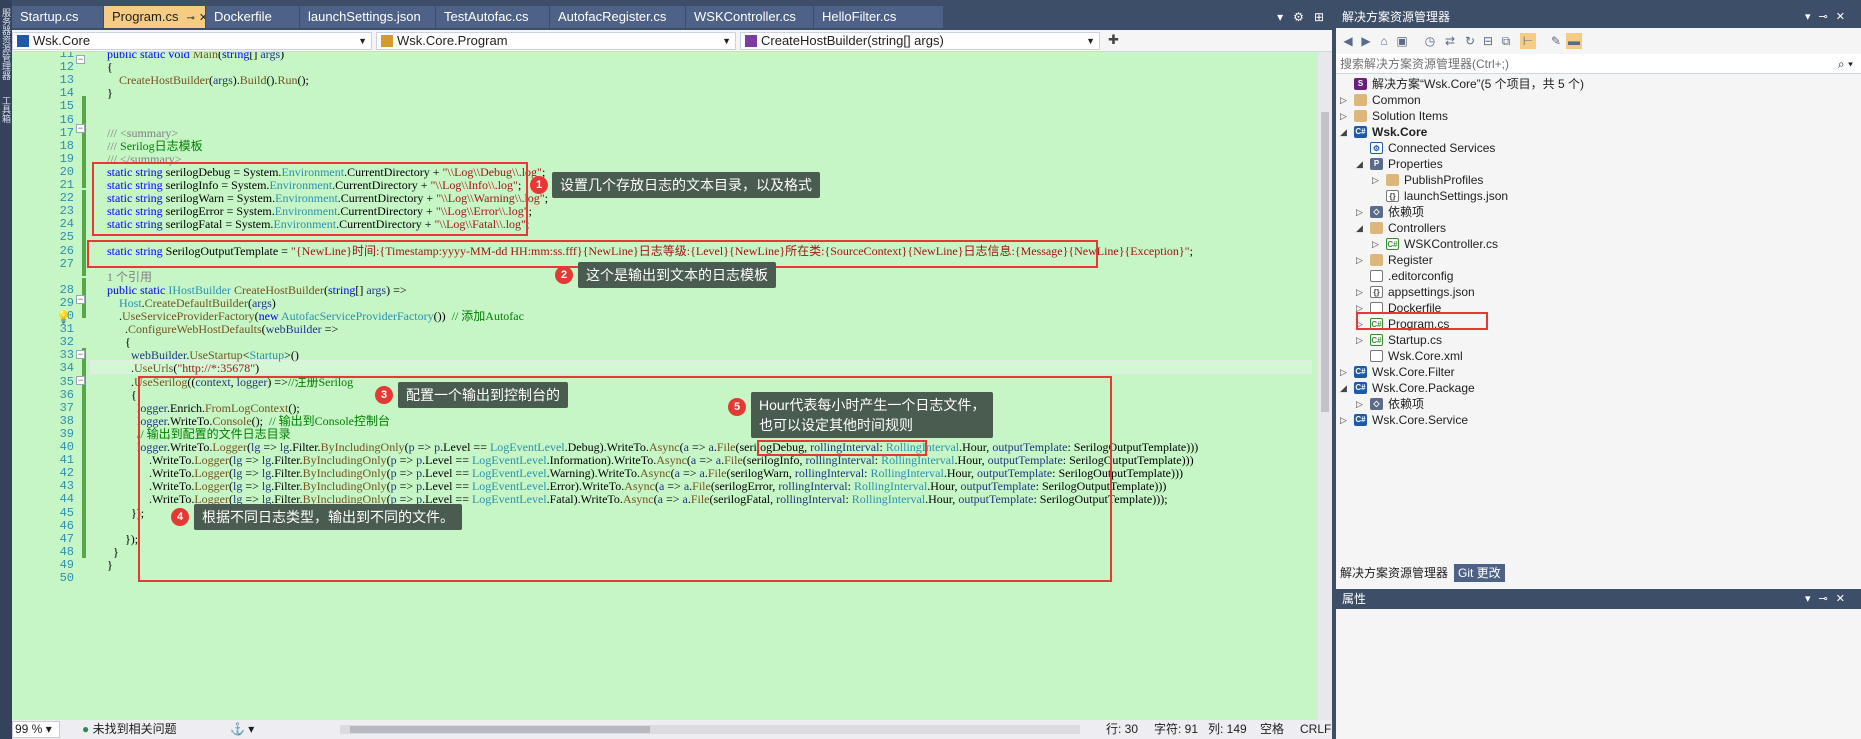 This screenshot has height=739, width=1861. I want to click on tab-autofacregister-cs: AutofacRegister.cs, so click(618, 17).